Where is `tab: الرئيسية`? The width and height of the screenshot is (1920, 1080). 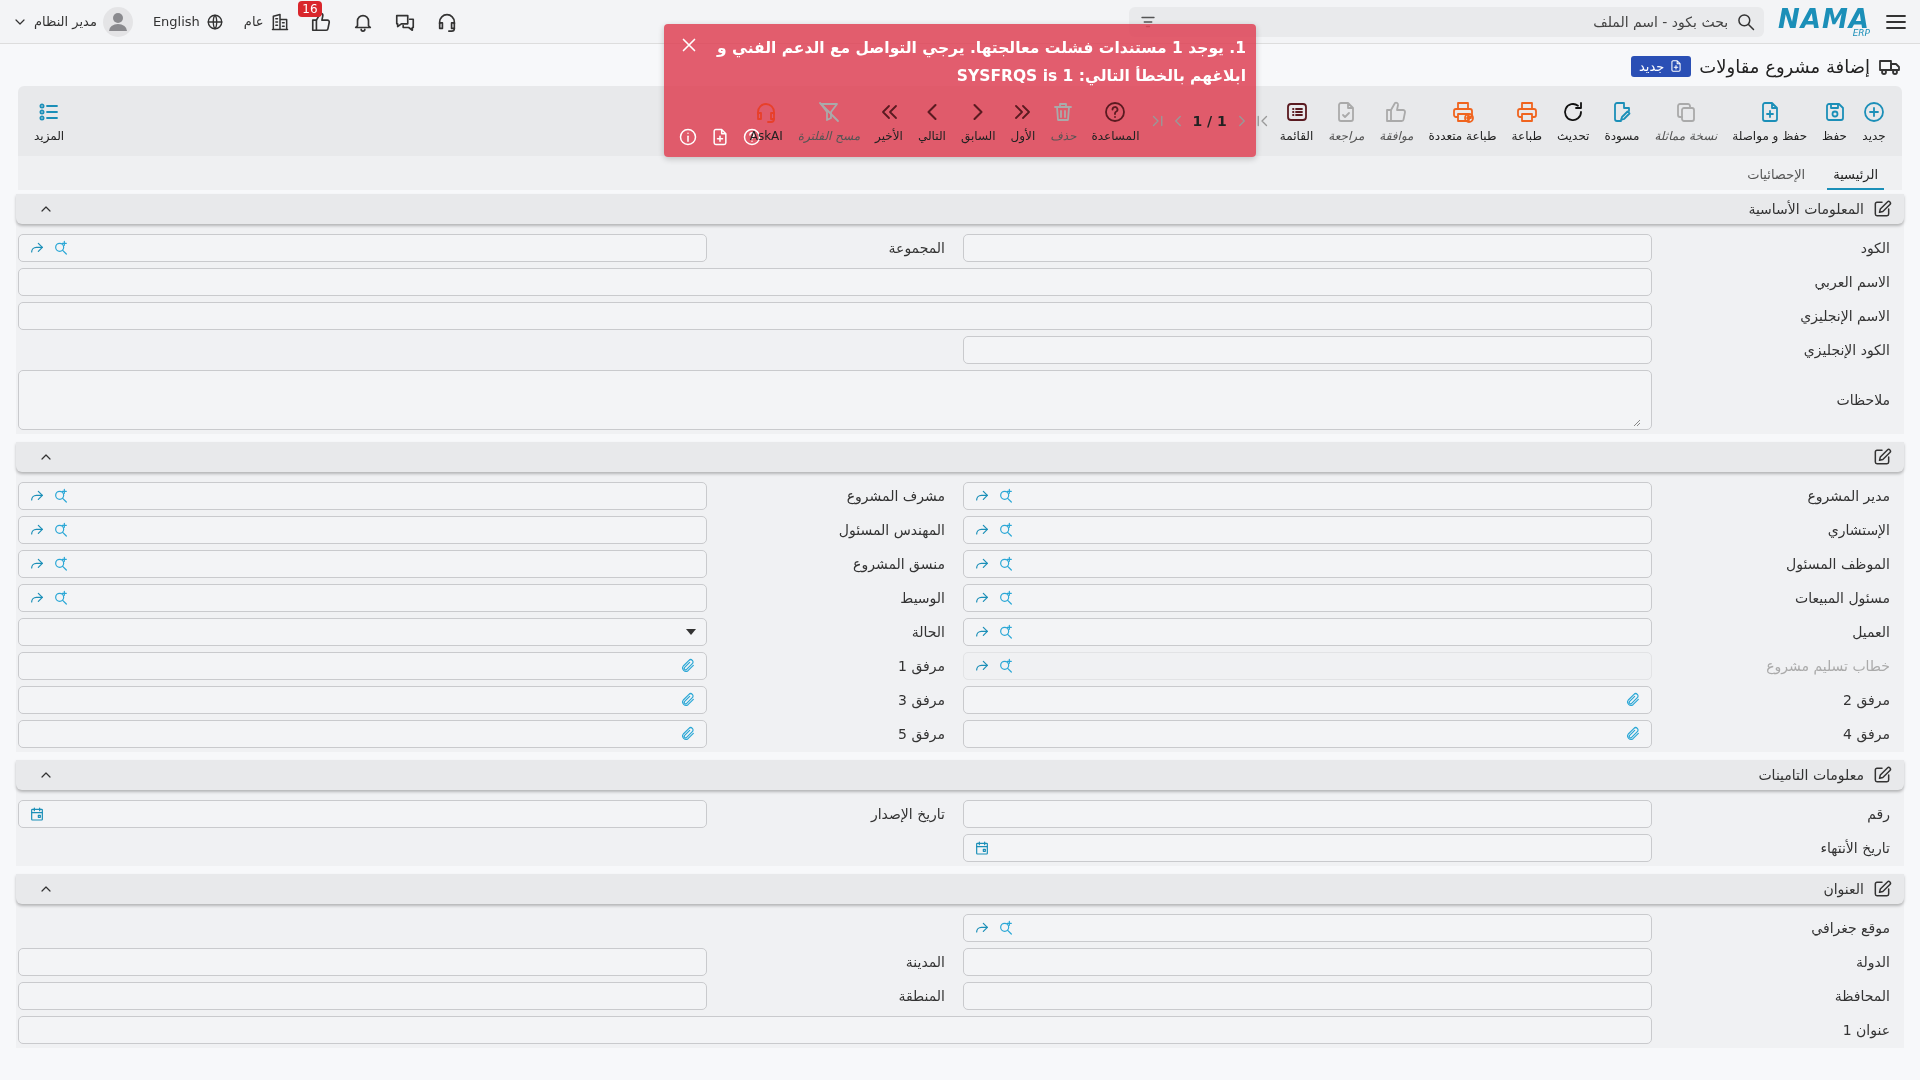 tab: الرئيسية is located at coordinates (1855, 176).